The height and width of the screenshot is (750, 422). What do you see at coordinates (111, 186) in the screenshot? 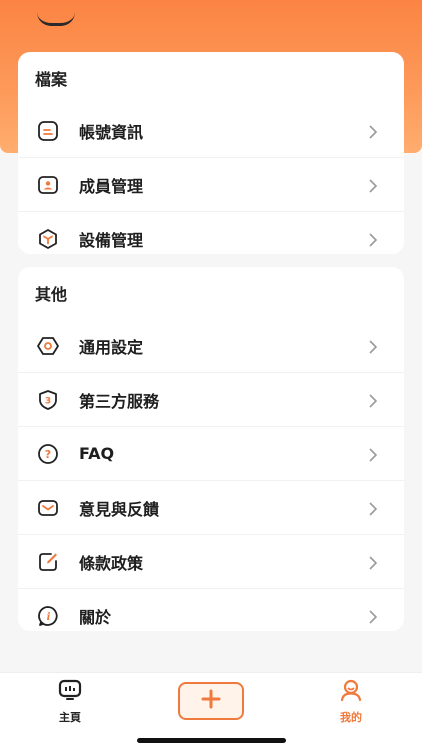
I see `menu-item-label: 成員管理` at bounding box center [111, 186].